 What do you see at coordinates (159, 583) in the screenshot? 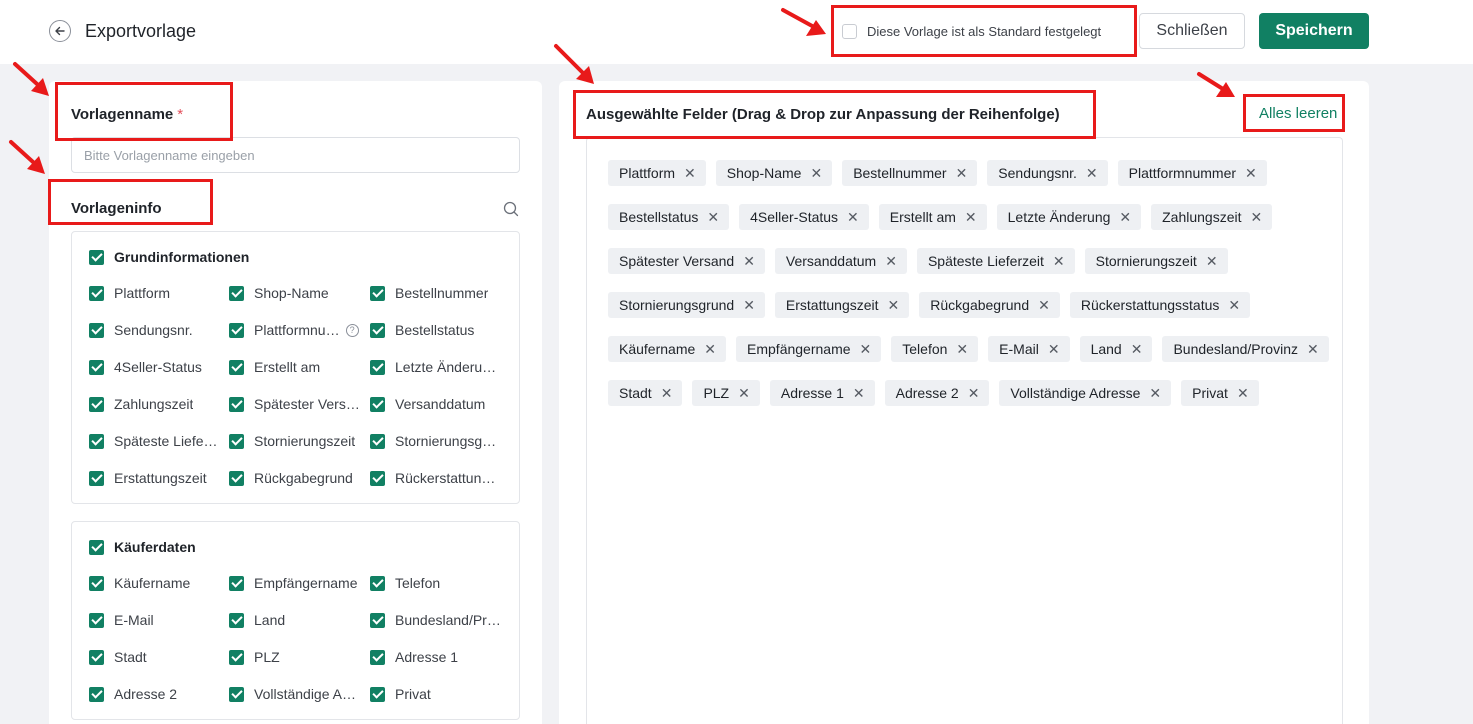
I see `field-option: Käufername` at bounding box center [159, 583].